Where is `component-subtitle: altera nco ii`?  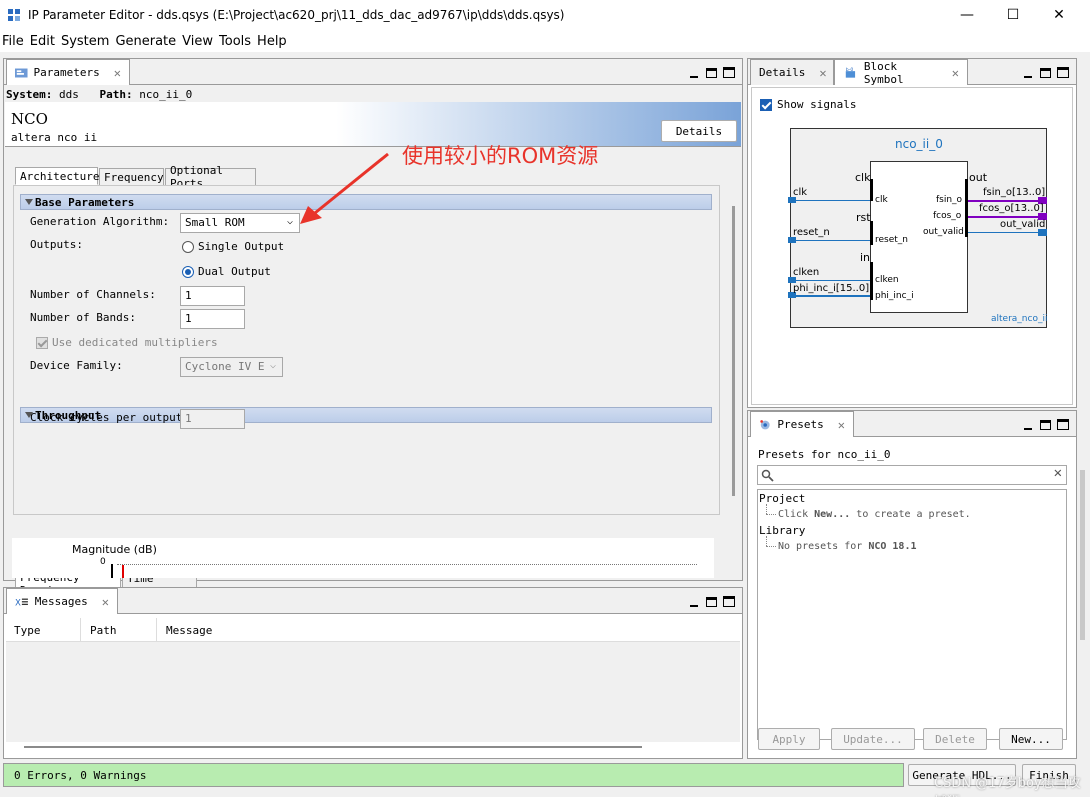 component-subtitle: altera nco ii is located at coordinates (54, 137).